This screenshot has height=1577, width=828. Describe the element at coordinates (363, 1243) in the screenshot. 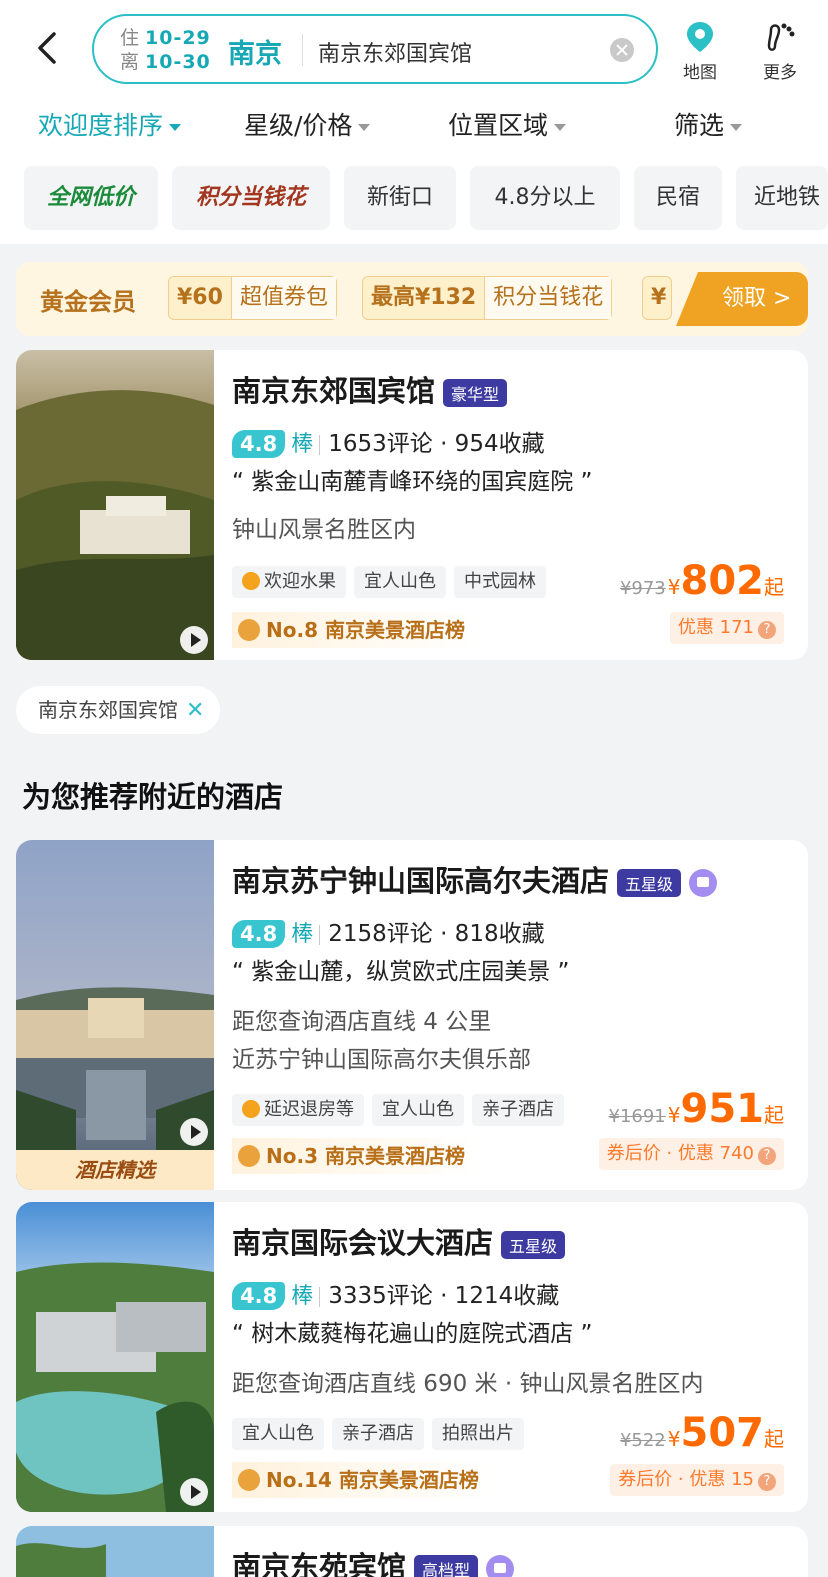

I see `hotel-name: 南京国际会议大酒店` at that location.